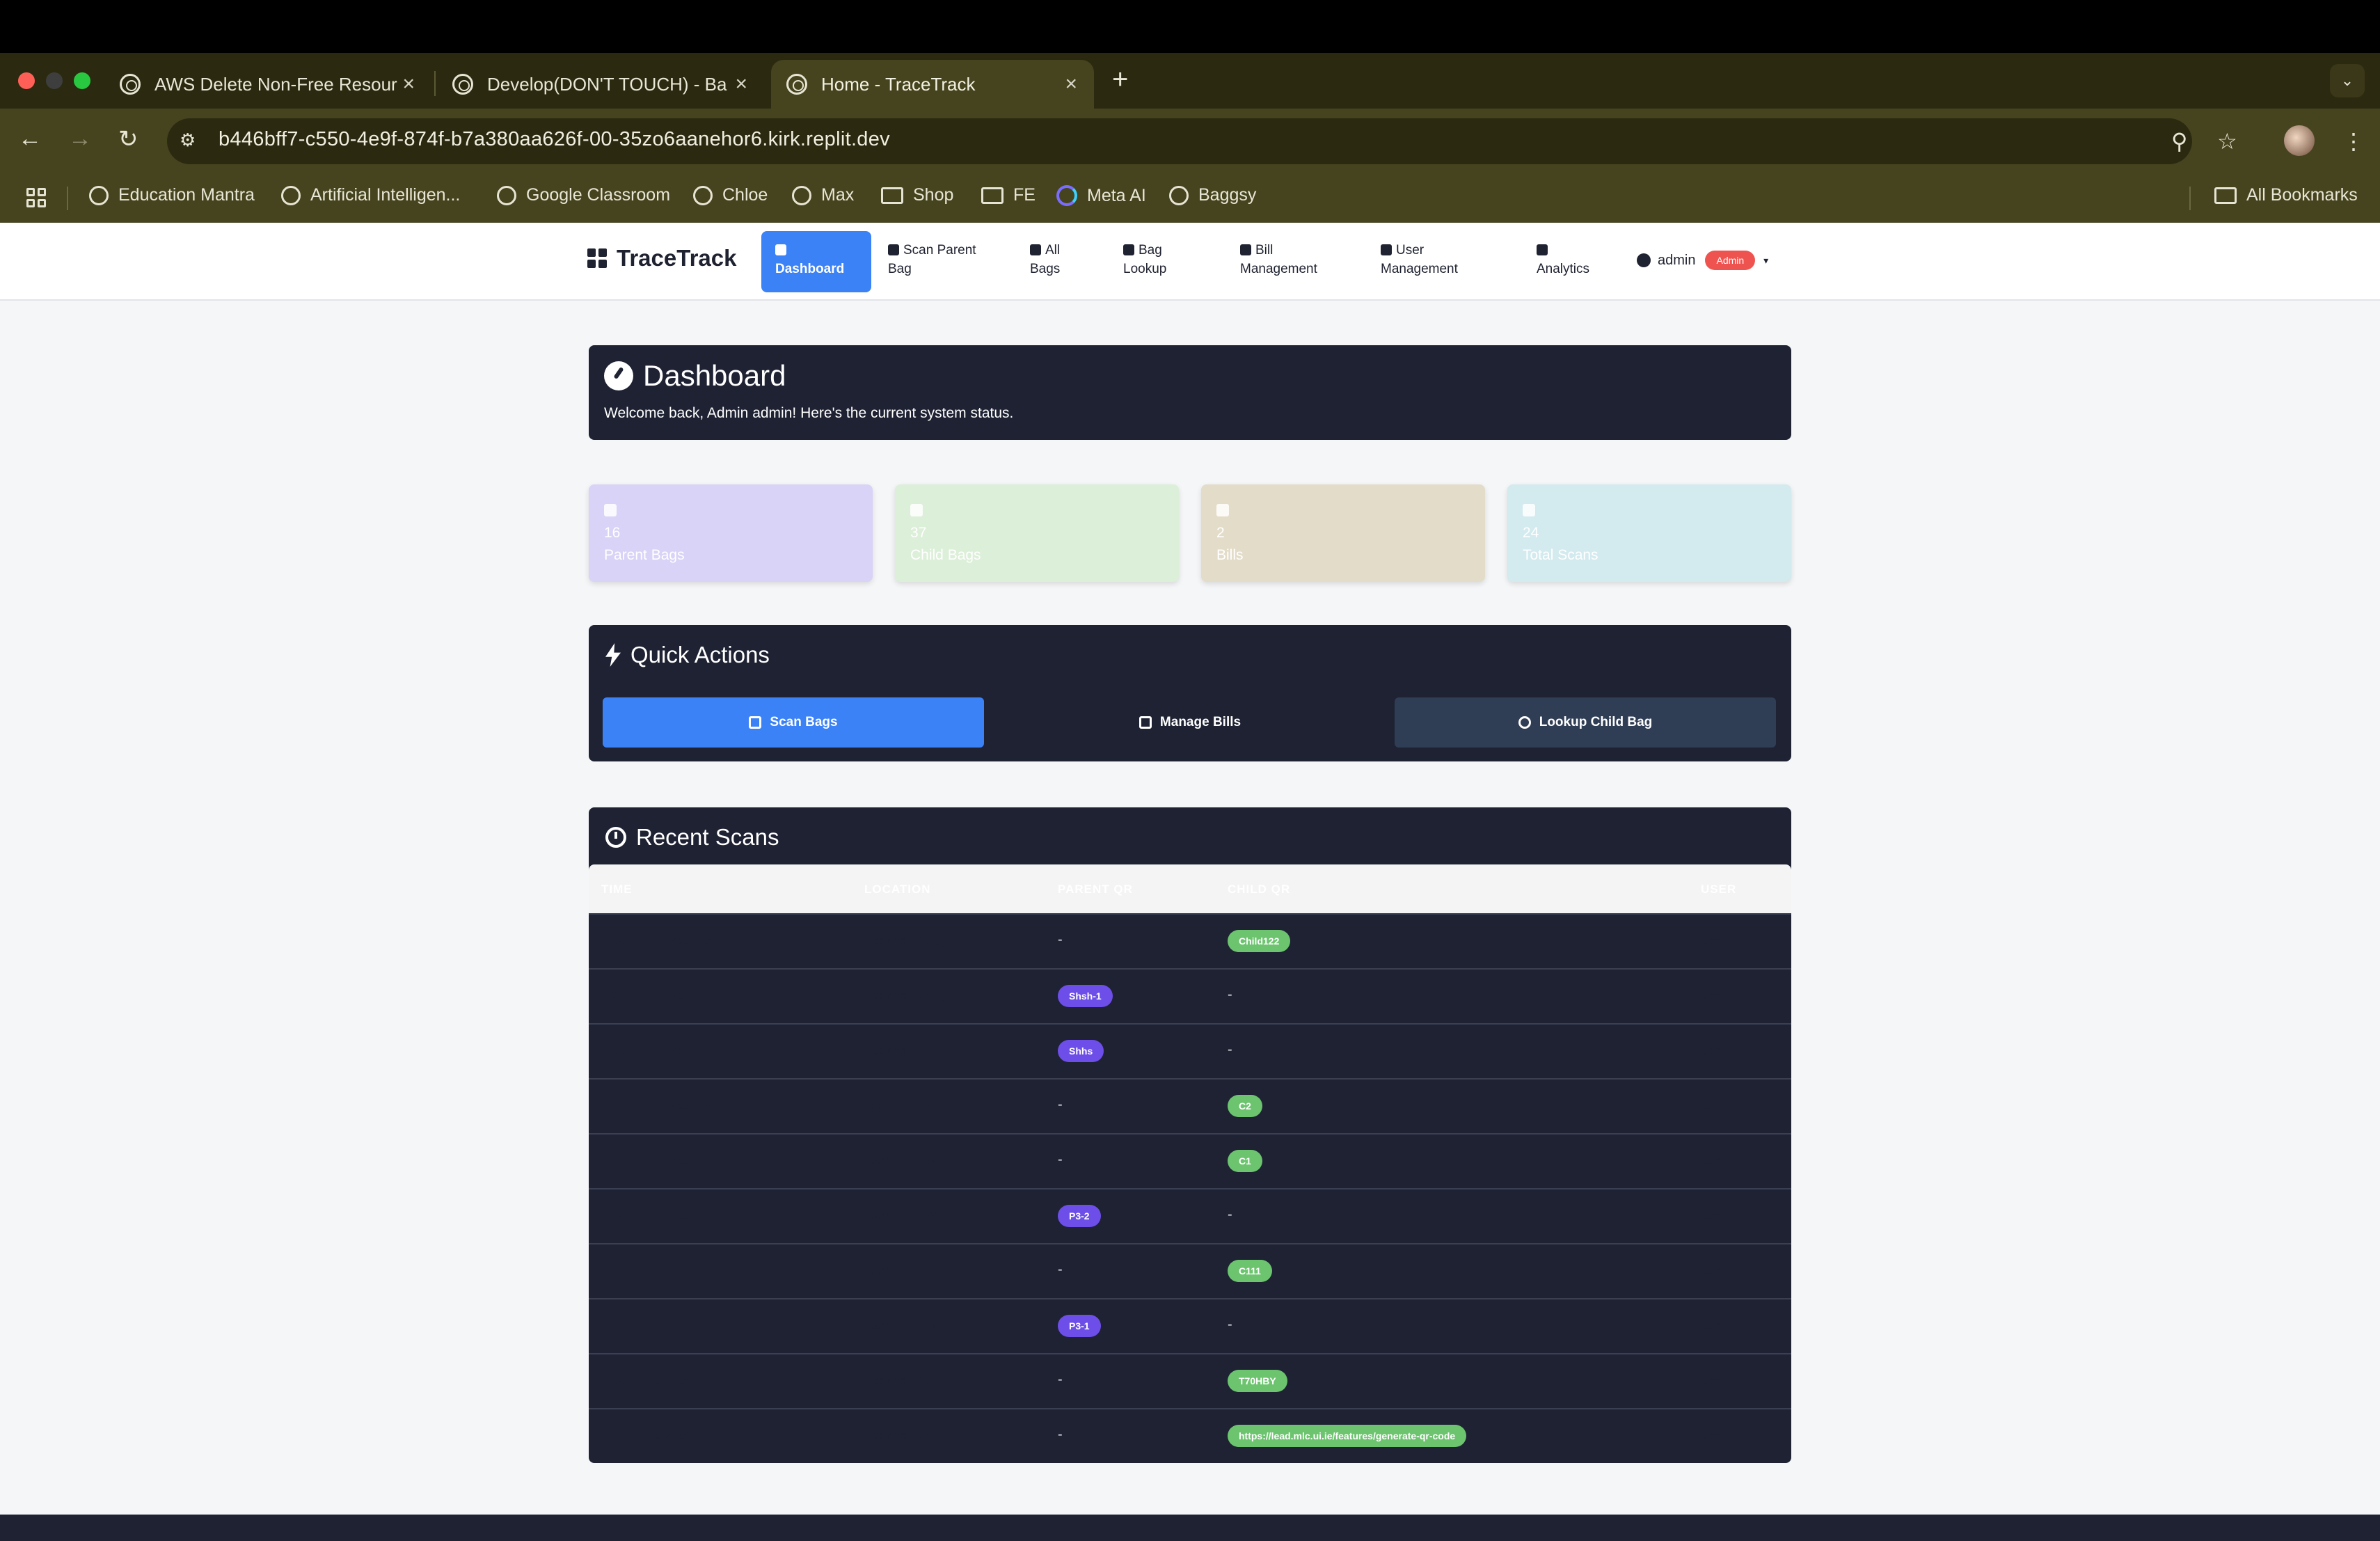 The image size is (2380, 1541). What do you see at coordinates (918, 533) in the screenshot?
I see `stat-value: 37` at bounding box center [918, 533].